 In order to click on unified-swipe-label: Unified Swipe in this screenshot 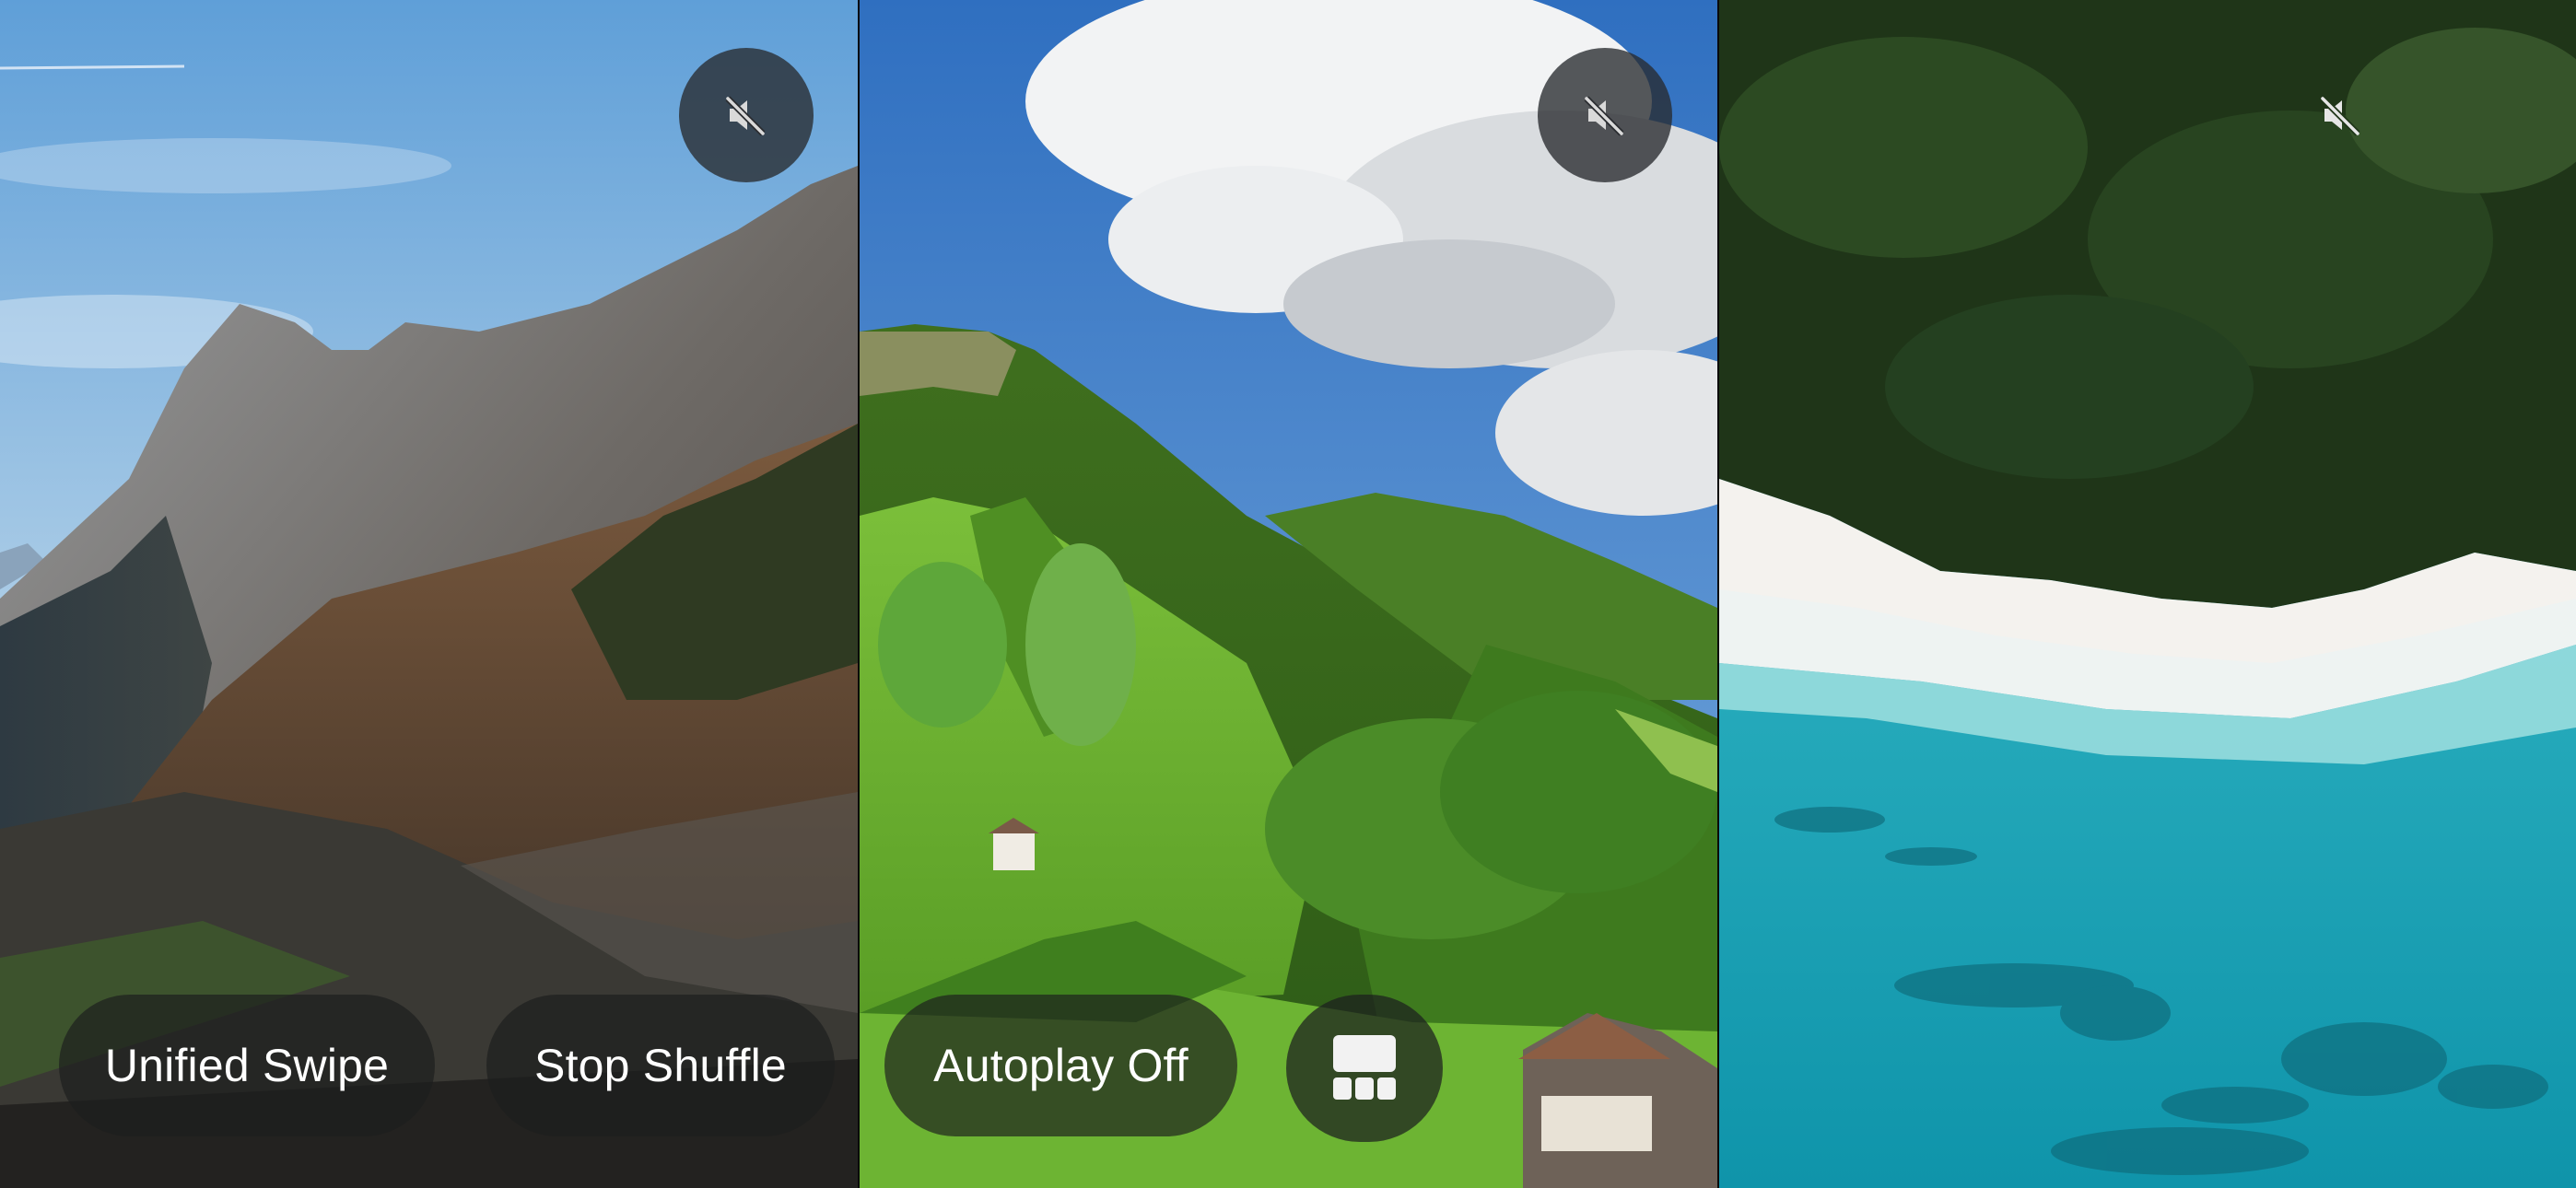, I will do `click(247, 1065)`.